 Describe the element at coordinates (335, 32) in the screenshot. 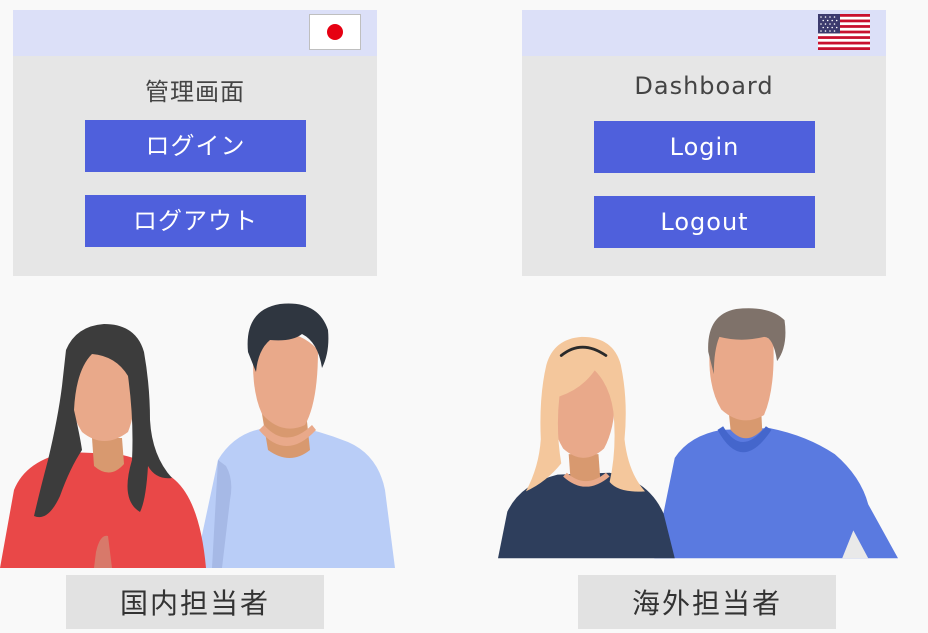

I see `japan-flag-icon` at that location.